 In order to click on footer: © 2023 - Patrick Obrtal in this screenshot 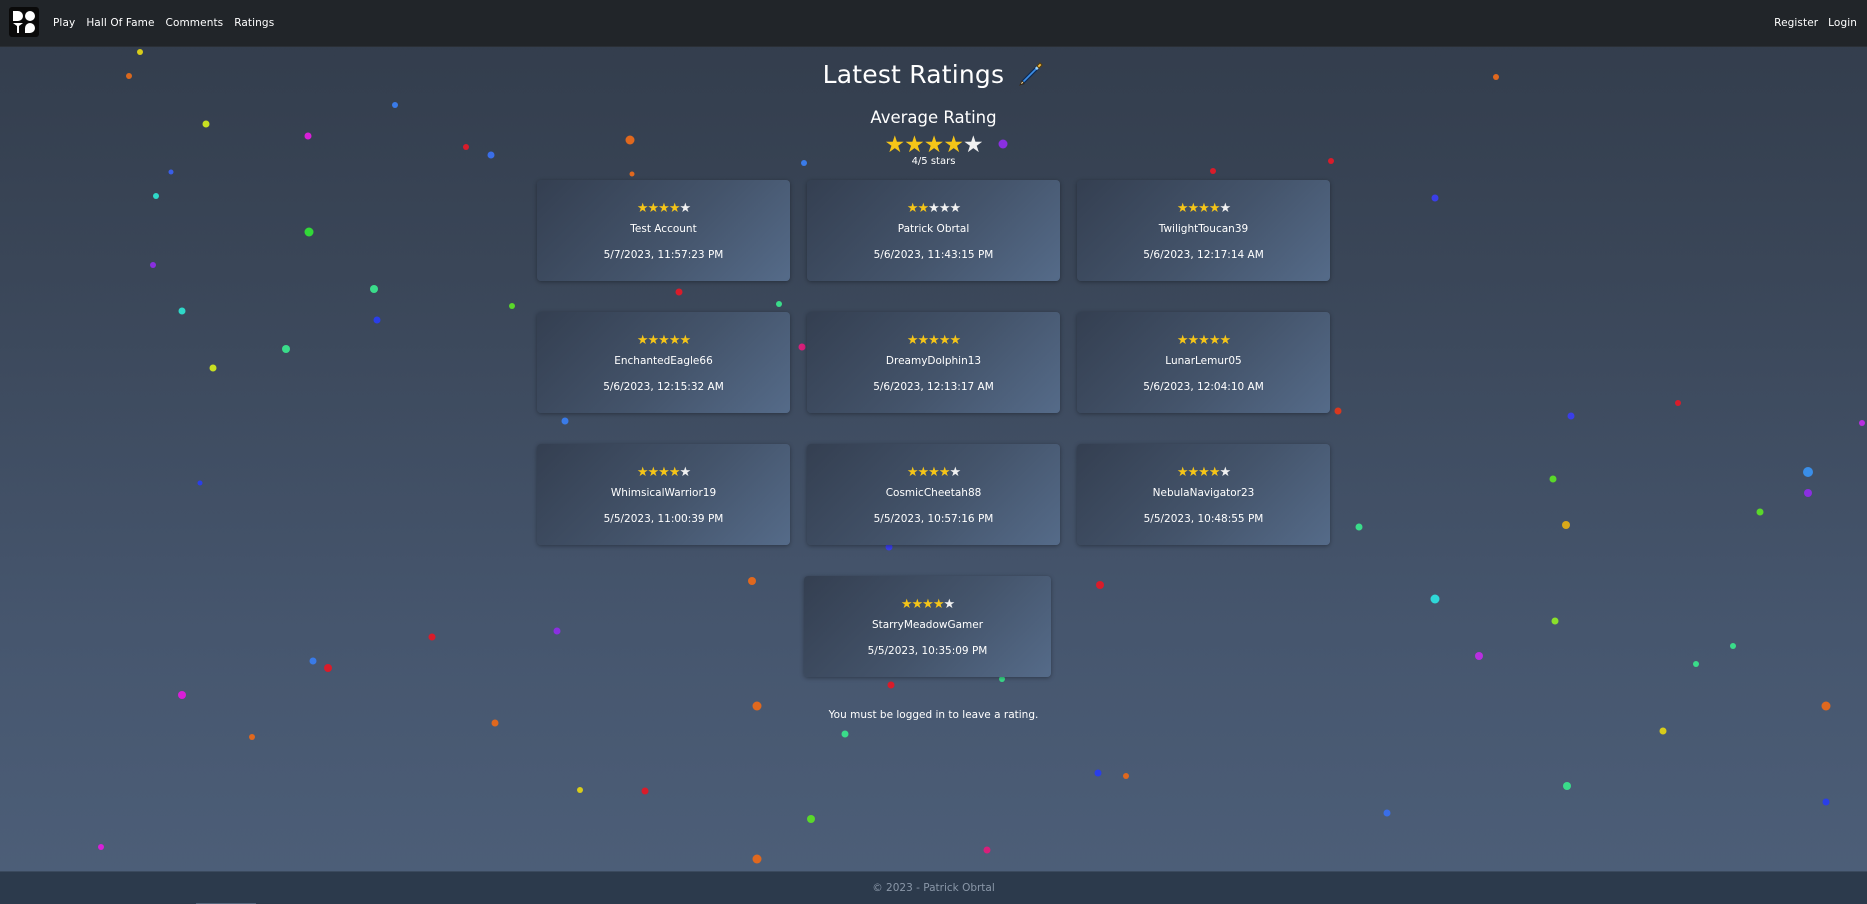, I will do `click(933, 887)`.